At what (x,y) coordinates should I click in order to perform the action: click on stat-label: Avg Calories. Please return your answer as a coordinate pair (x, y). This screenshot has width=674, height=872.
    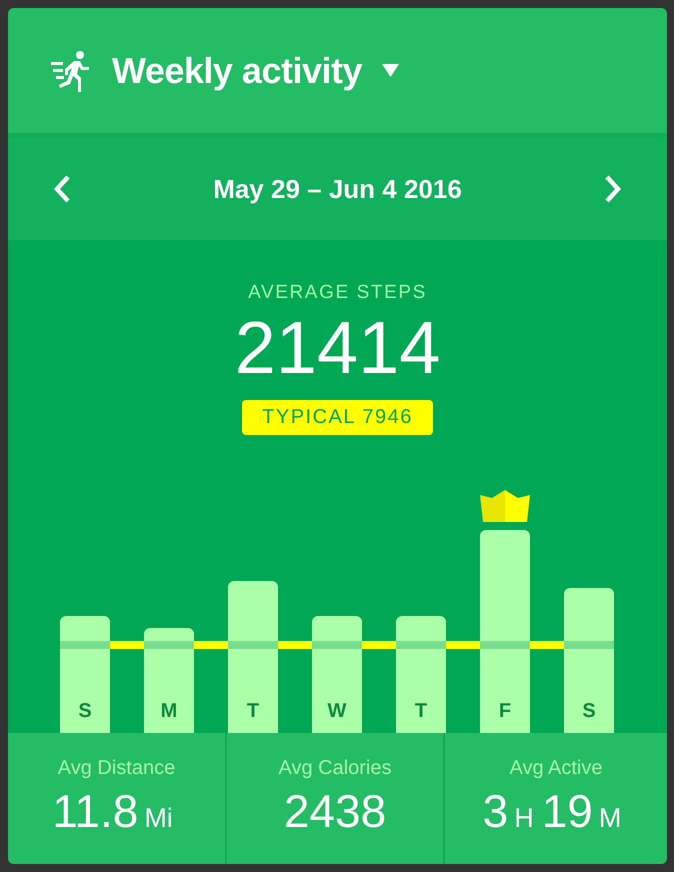
    Looking at the image, I should click on (335, 768).